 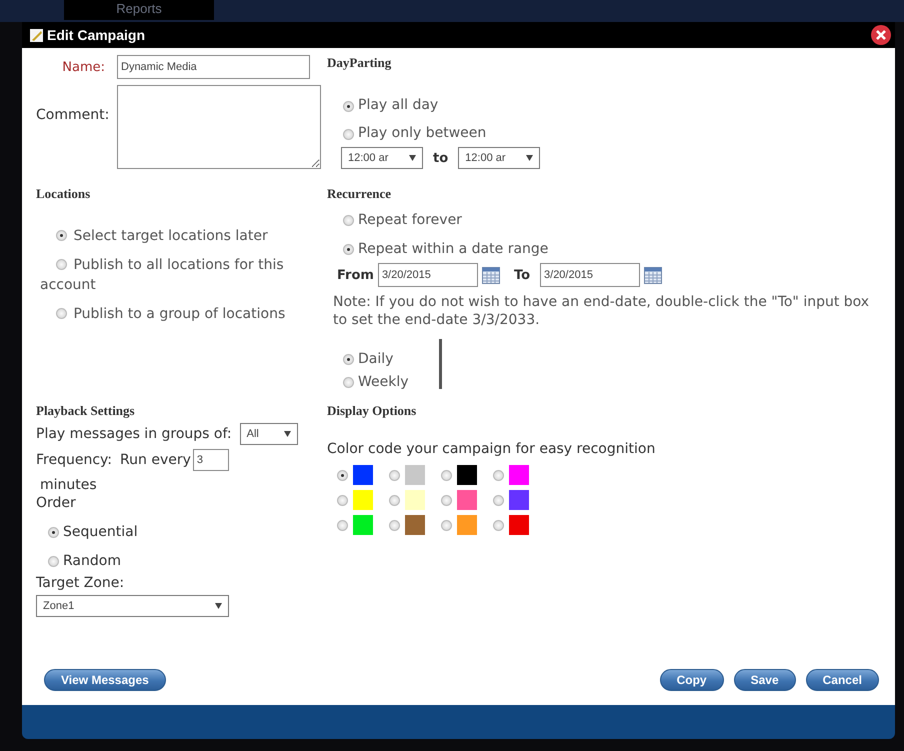 What do you see at coordinates (96, 35) in the screenshot?
I see `window-title: Edit Campaign` at bounding box center [96, 35].